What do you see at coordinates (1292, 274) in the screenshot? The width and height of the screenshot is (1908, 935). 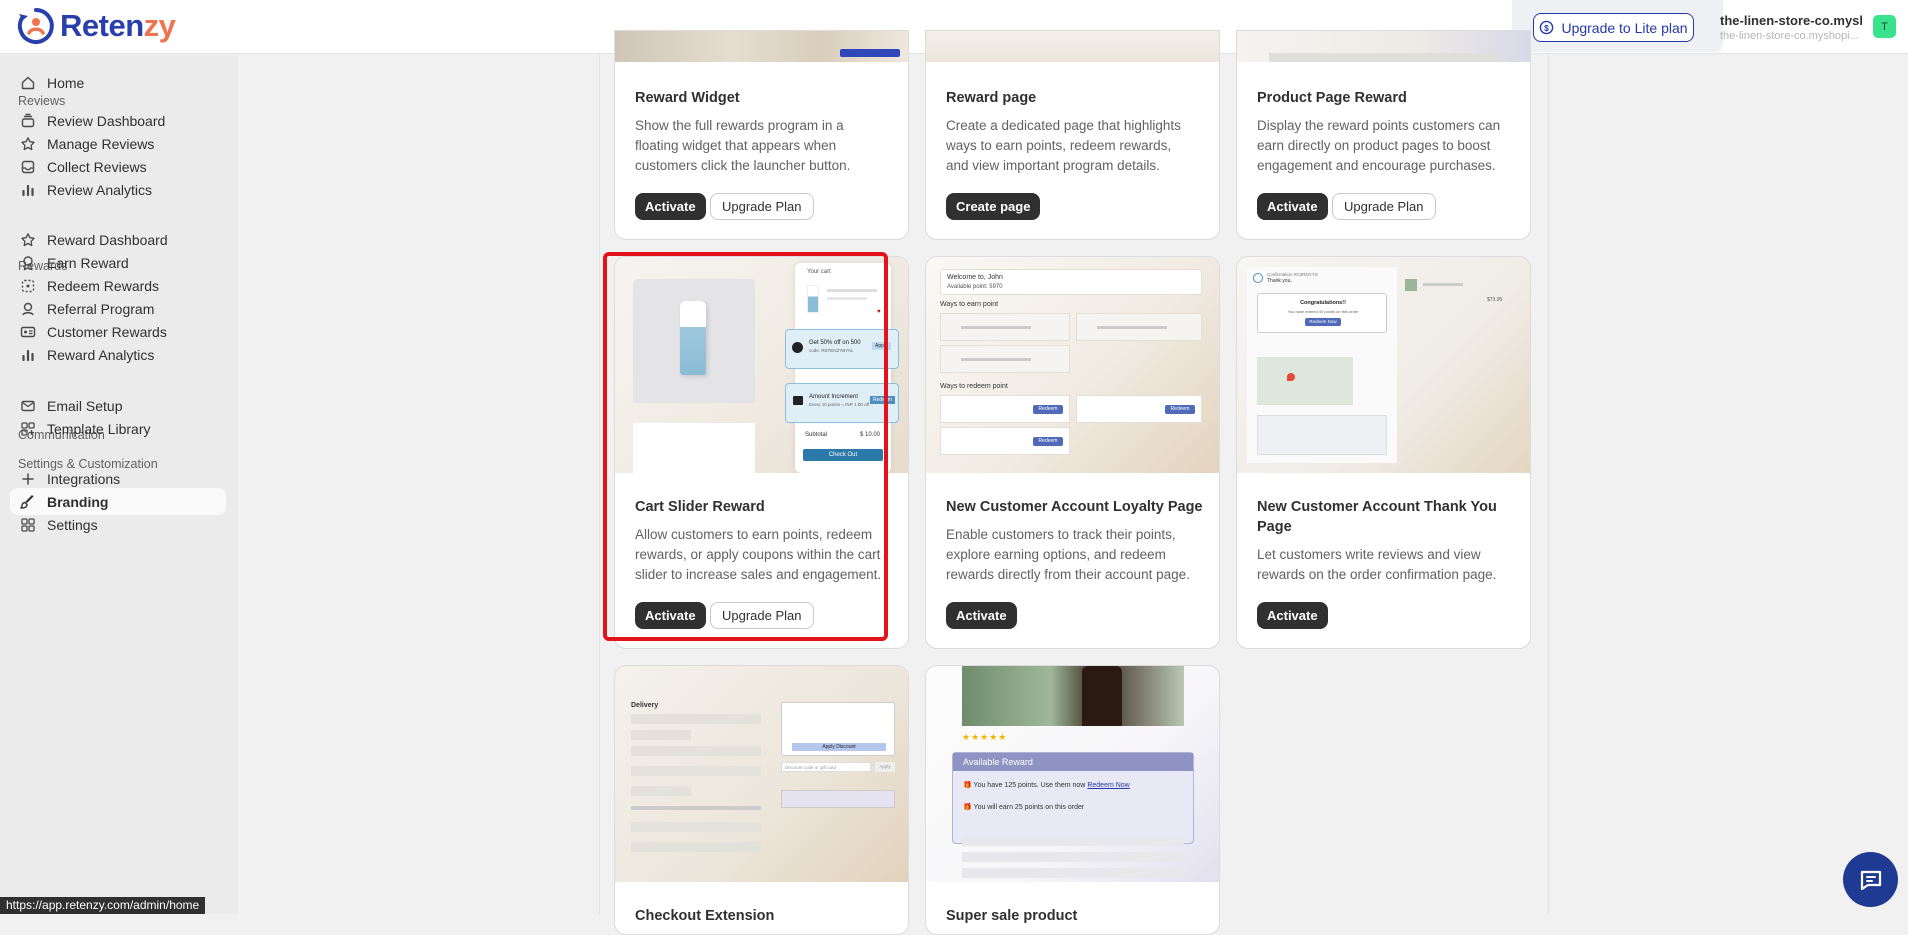 I see `order-number: Confirmation #G3RNYYS` at bounding box center [1292, 274].